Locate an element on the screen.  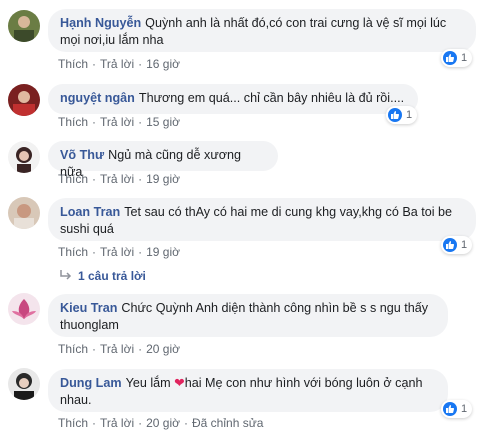
reply-arrow-icon is located at coordinates (66, 275).